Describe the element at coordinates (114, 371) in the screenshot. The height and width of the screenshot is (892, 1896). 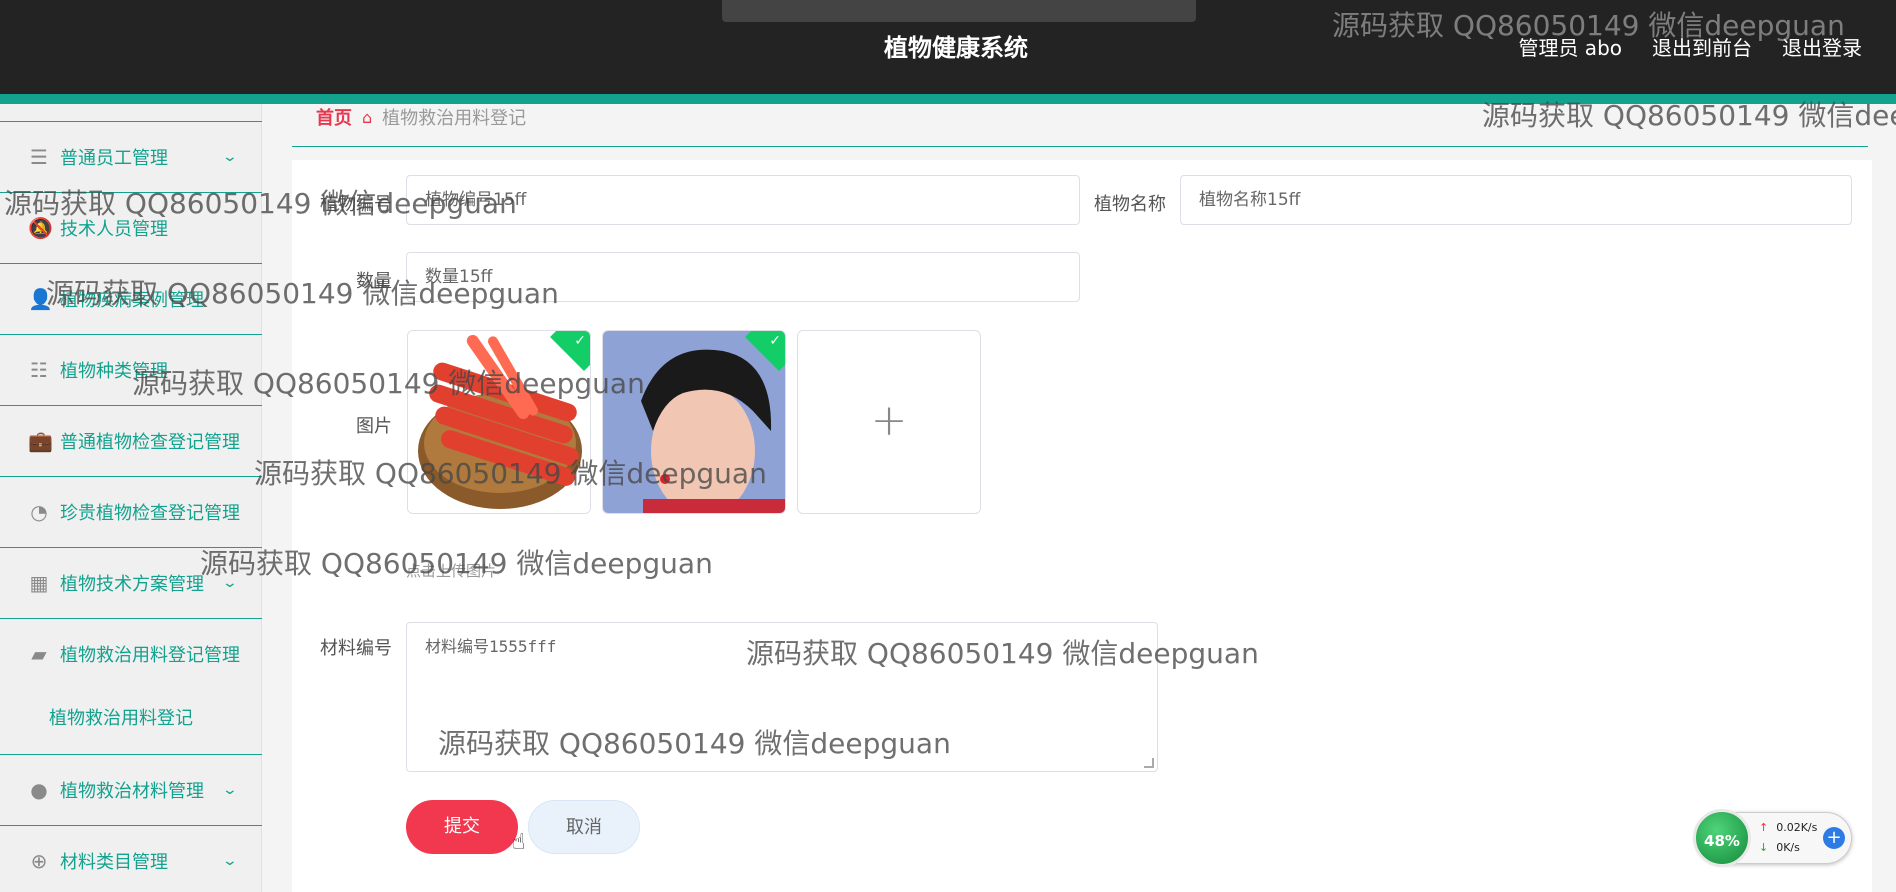
I see `sidebar-item-label: 植物种类管理` at that location.